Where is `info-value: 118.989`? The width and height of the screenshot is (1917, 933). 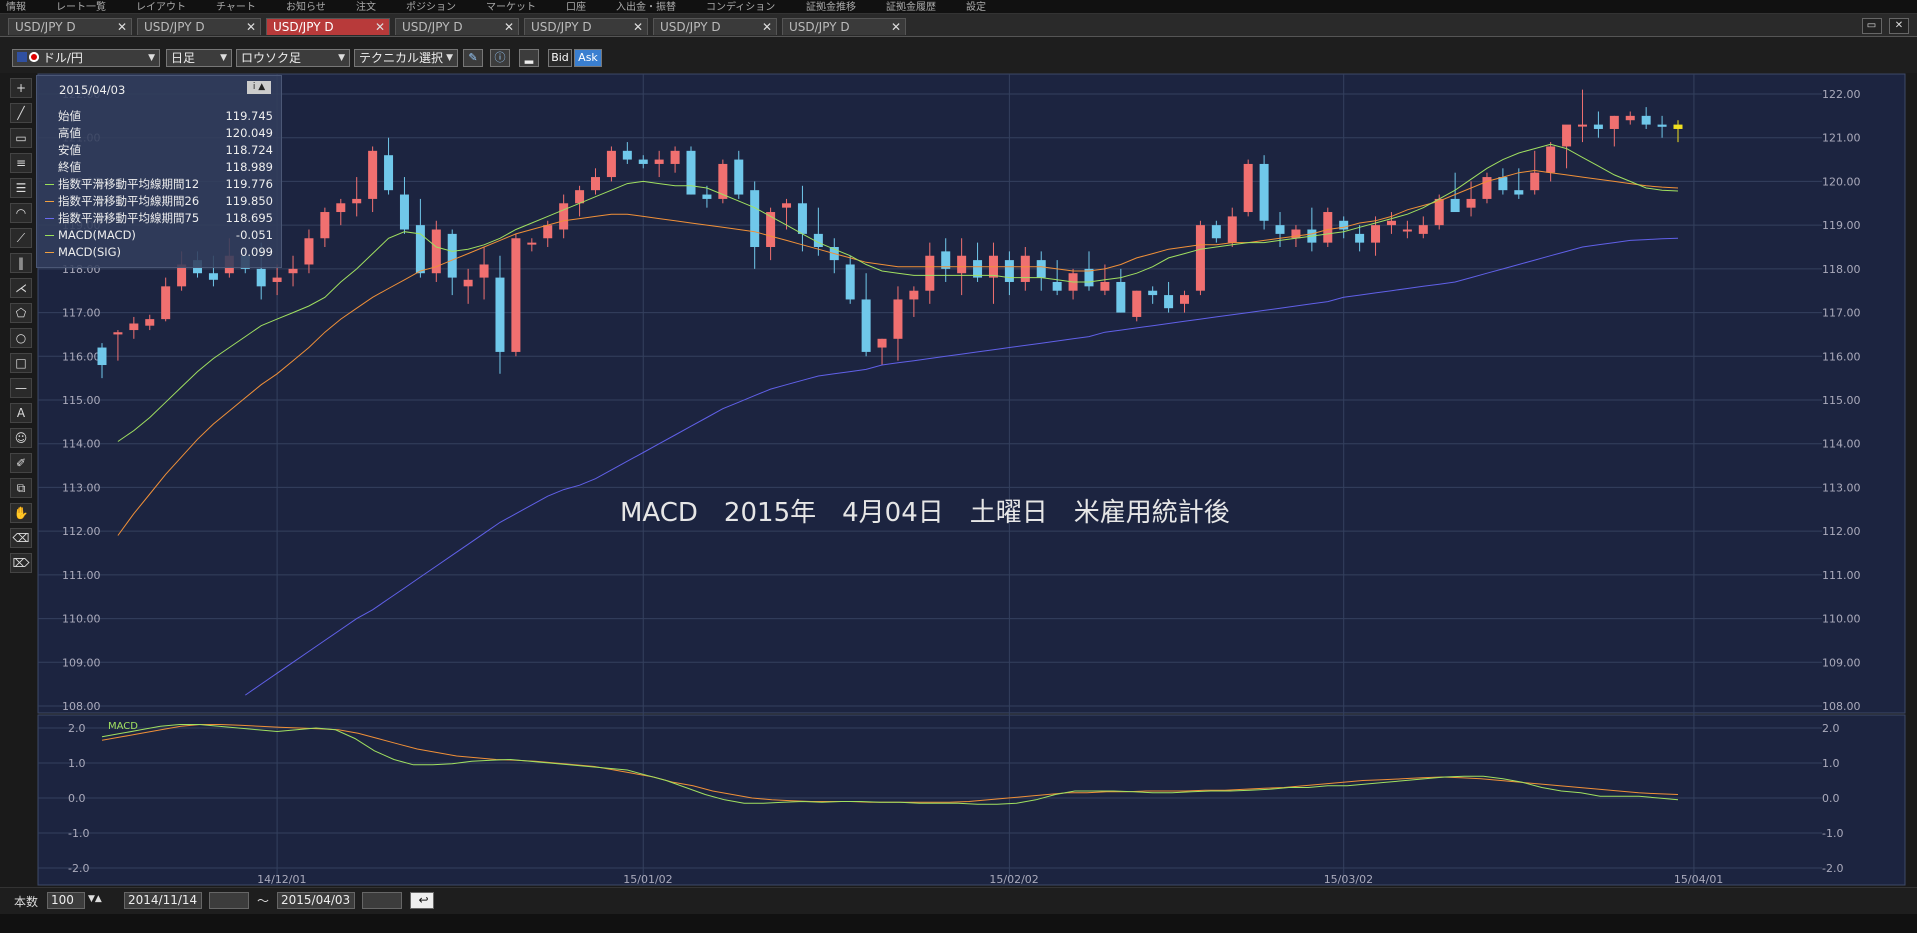
info-value: 118.989 is located at coordinates (249, 167).